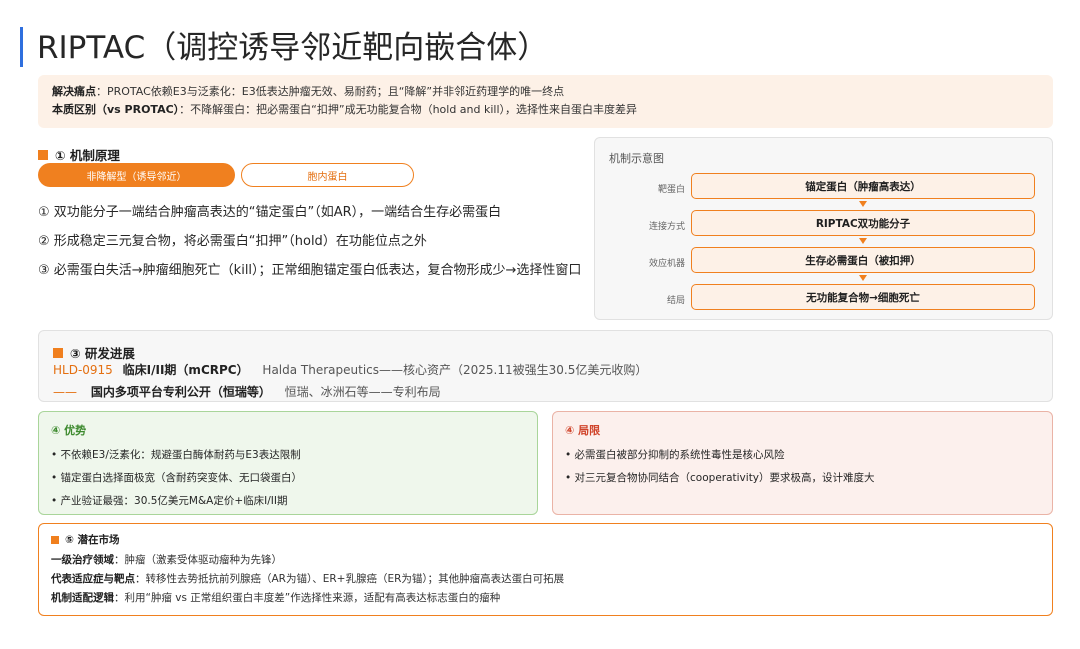  Describe the element at coordinates (82, 598) in the screenshot. I see `market-line-label: 机制适配逻辑` at that location.